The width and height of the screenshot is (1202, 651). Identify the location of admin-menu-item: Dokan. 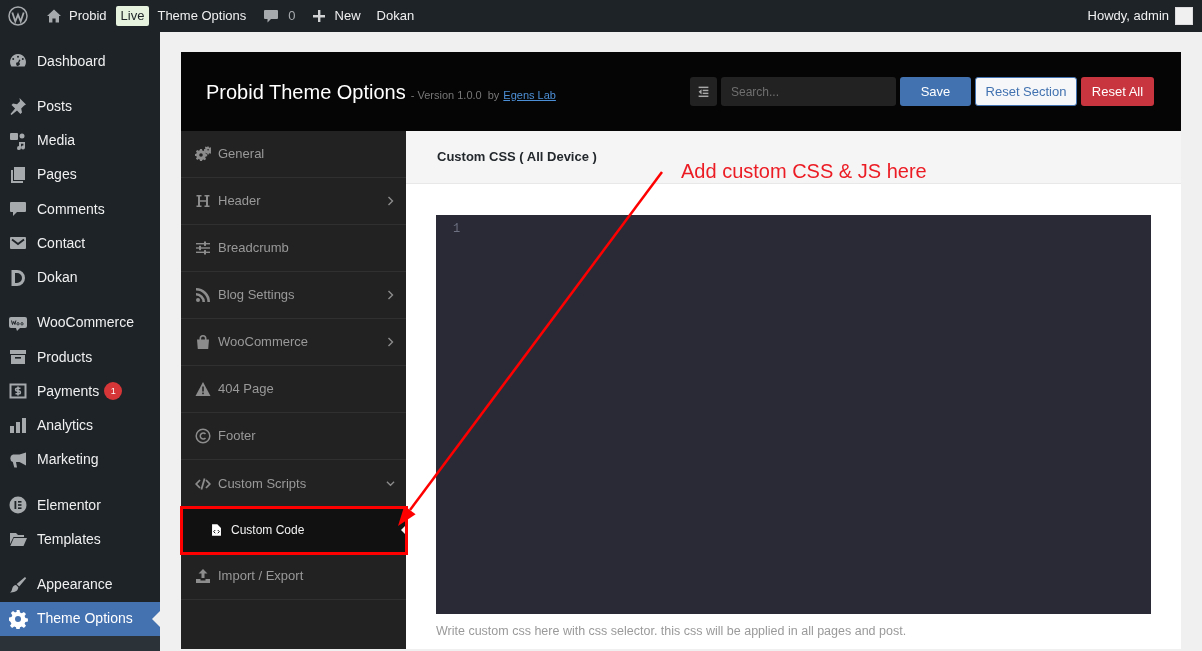
(80, 277).